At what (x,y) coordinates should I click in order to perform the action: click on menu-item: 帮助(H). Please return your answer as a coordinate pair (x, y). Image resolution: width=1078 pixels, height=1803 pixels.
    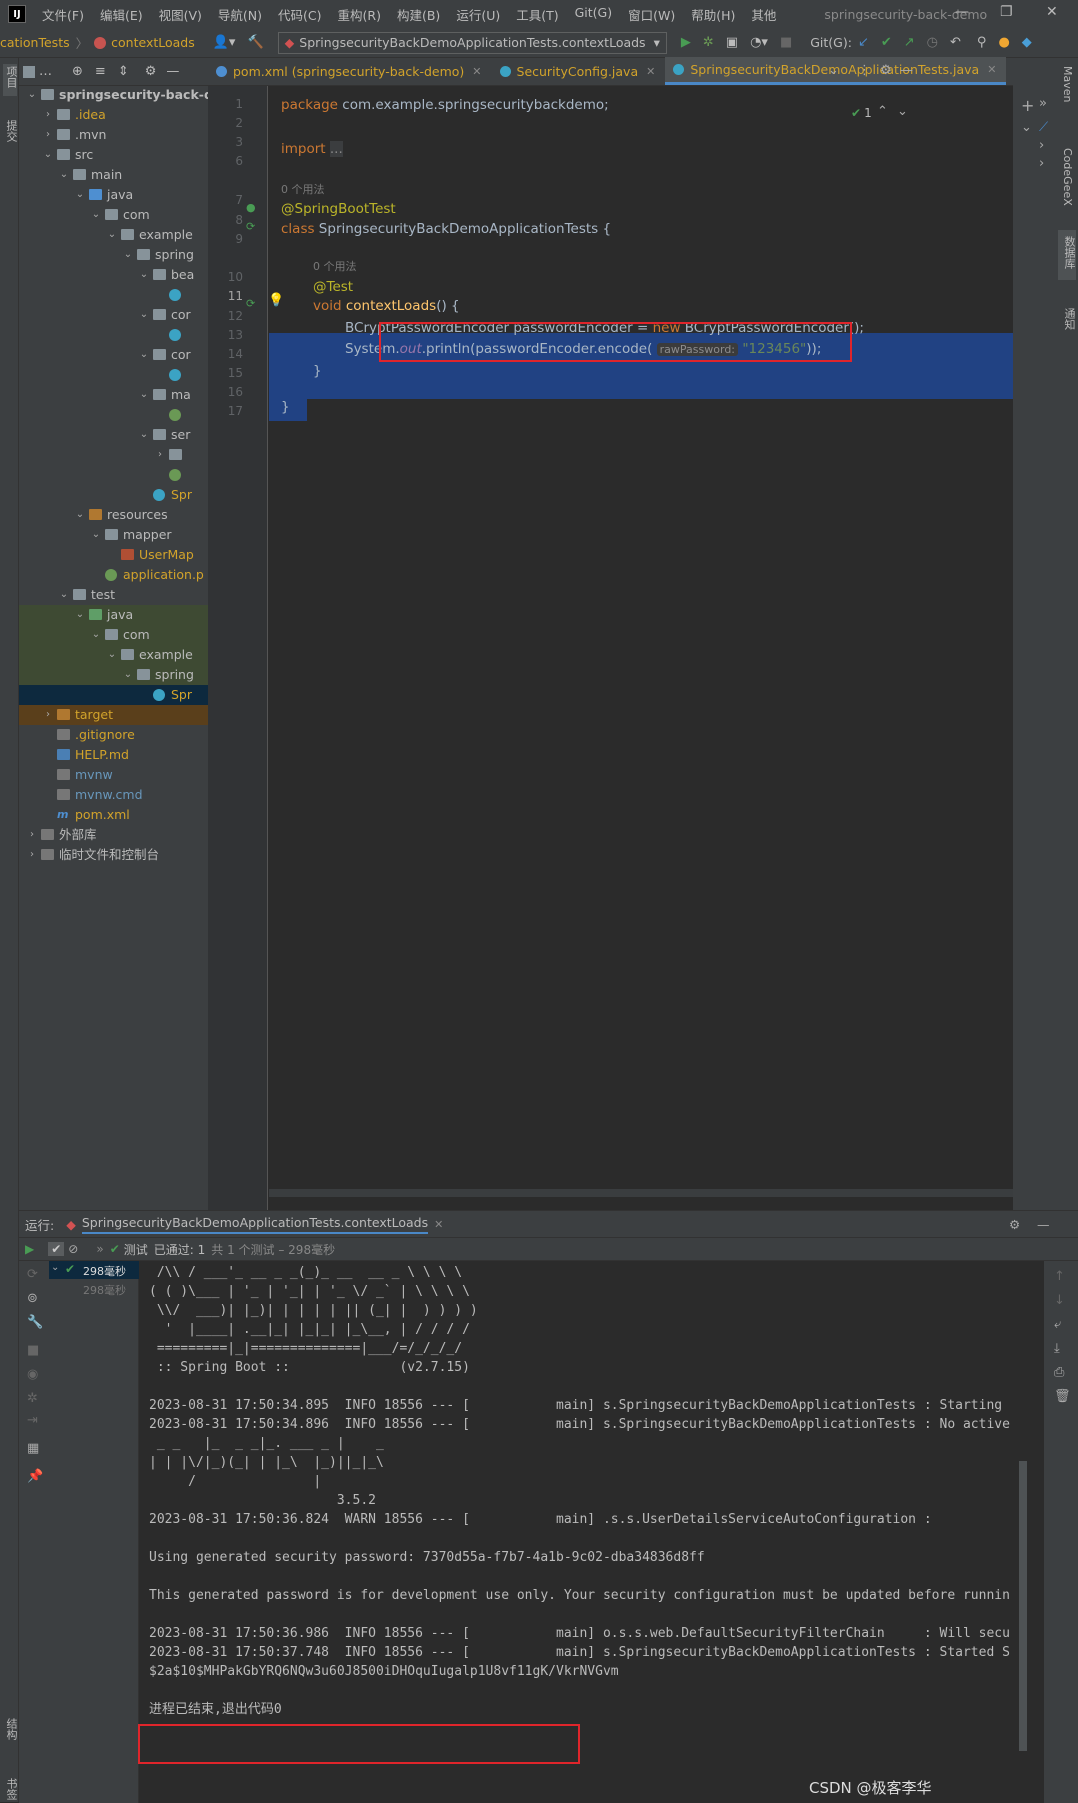
    Looking at the image, I should click on (713, 14).